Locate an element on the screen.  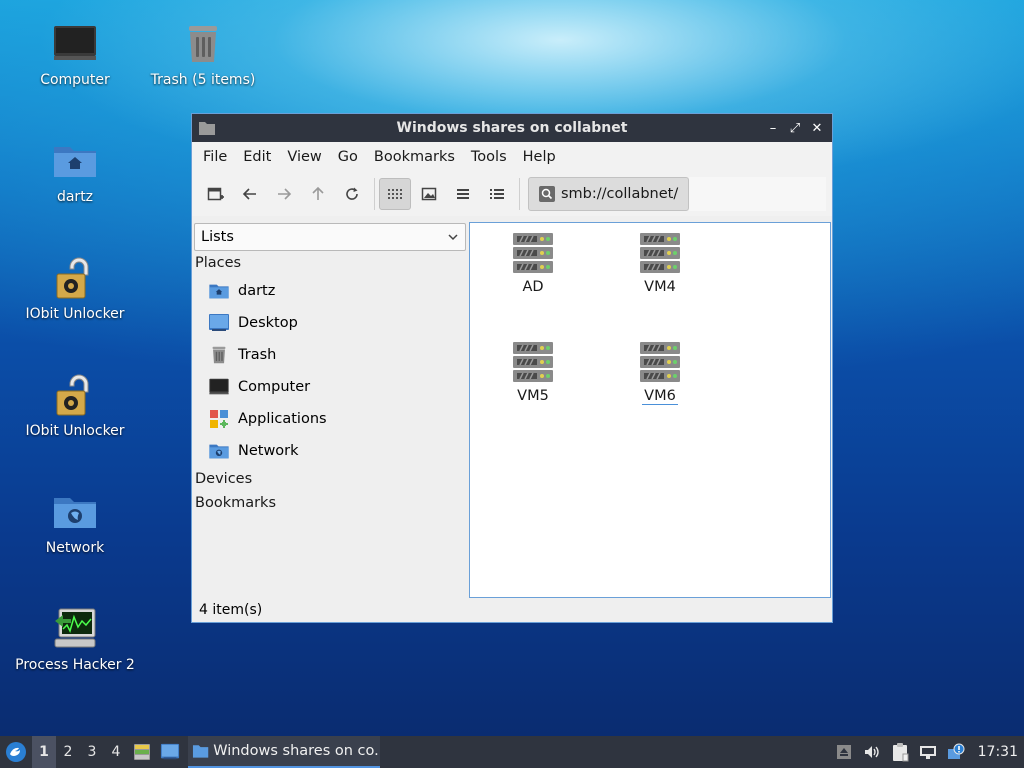
place-item-label: Applications is located at coordinates (282, 419).